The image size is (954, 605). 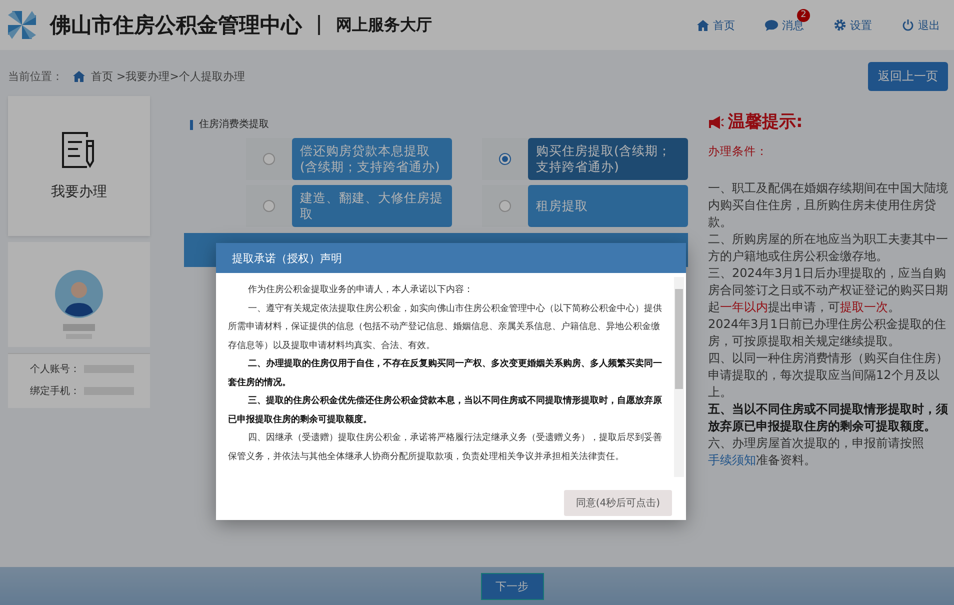 I want to click on site-title: 佛山市住房公积金管理中心, so click(x=176, y=25).